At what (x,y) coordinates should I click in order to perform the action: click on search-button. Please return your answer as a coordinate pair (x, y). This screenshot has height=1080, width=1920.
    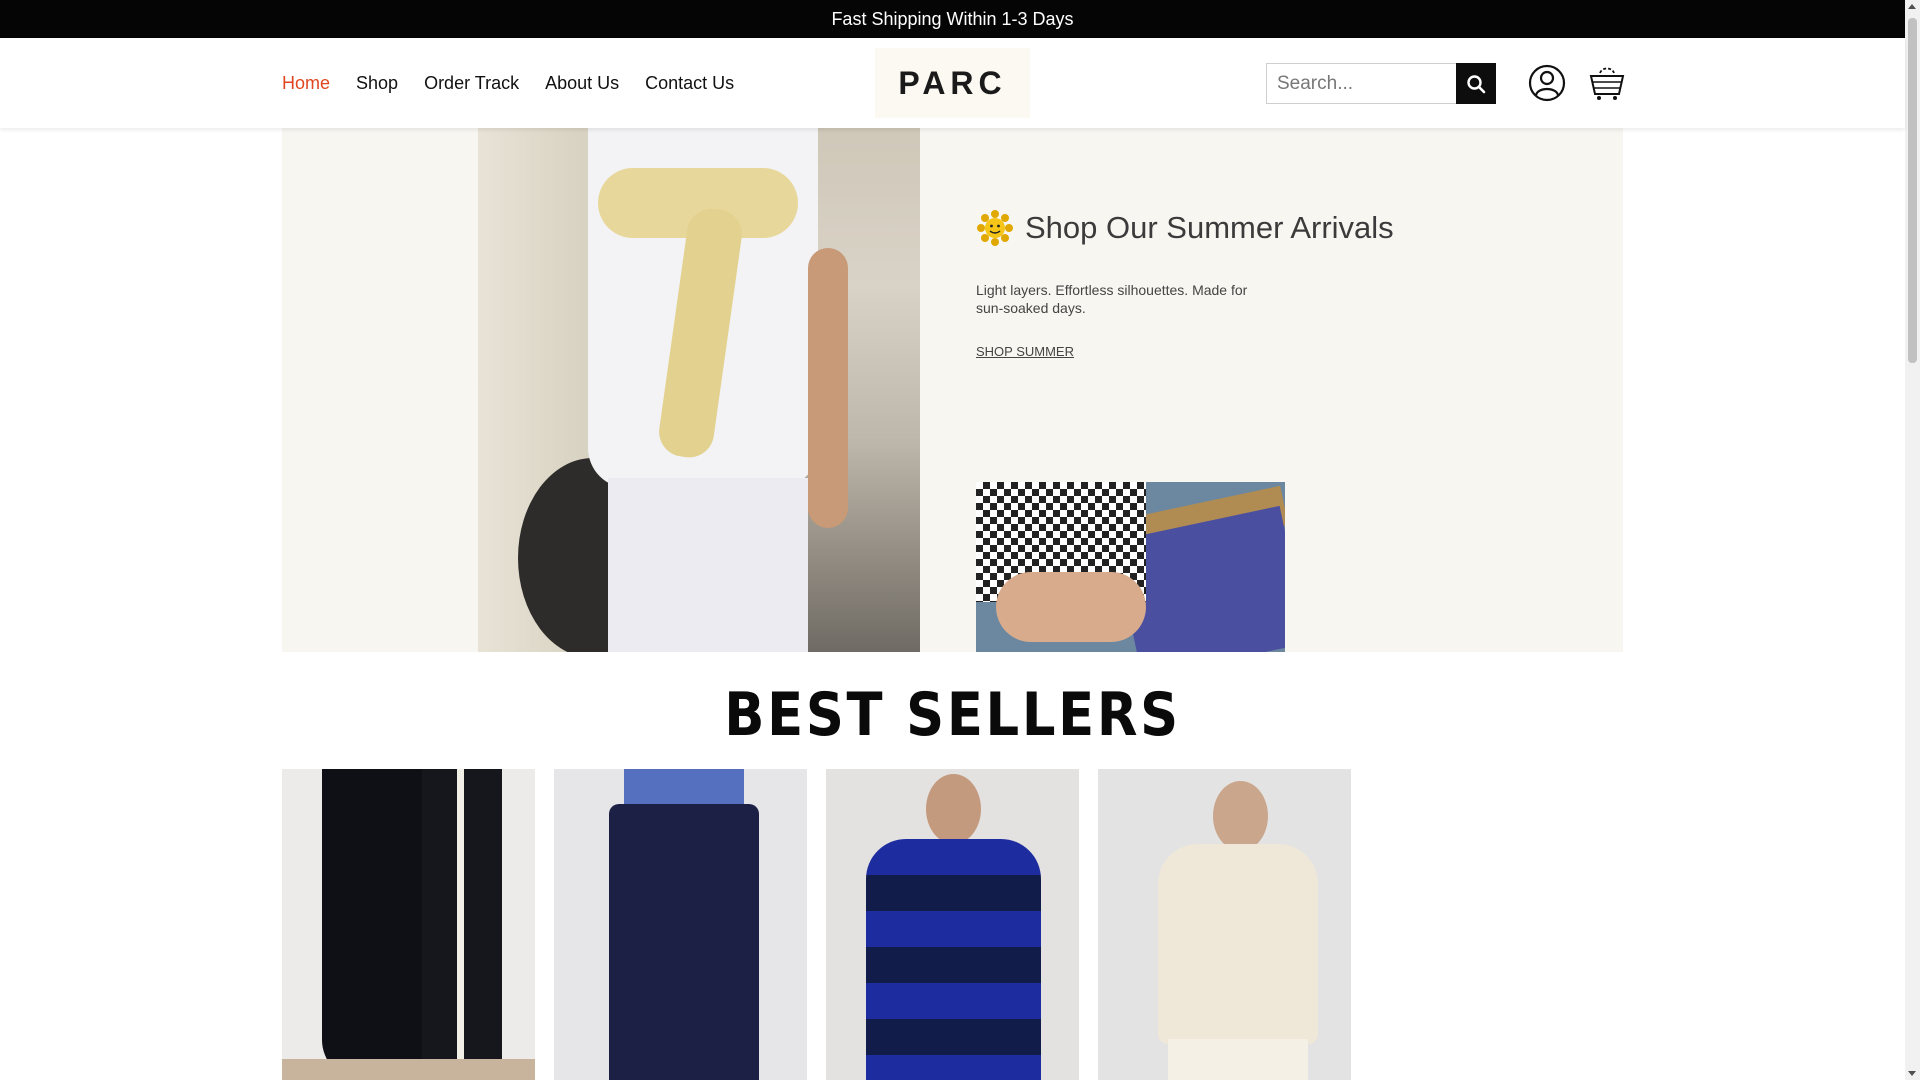
    Looking at the image, I should click on (1476, 83).